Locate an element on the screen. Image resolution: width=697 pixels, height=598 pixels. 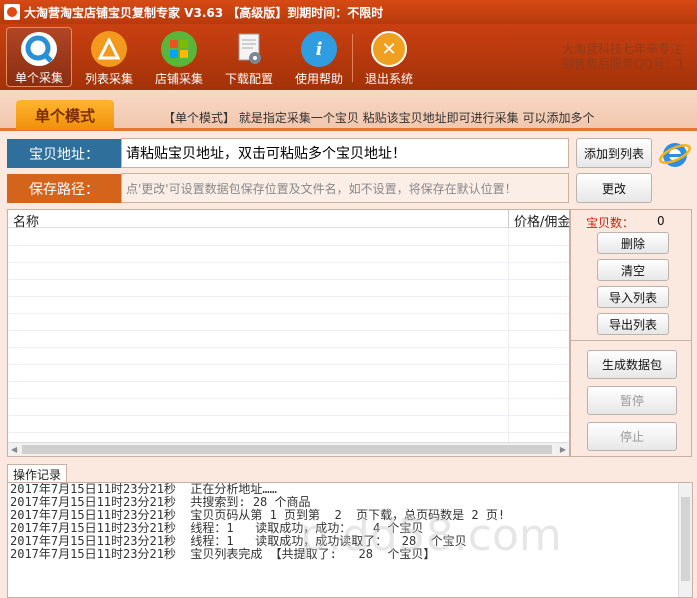
close-icon: ✕ is located at coordinates (389, 49).